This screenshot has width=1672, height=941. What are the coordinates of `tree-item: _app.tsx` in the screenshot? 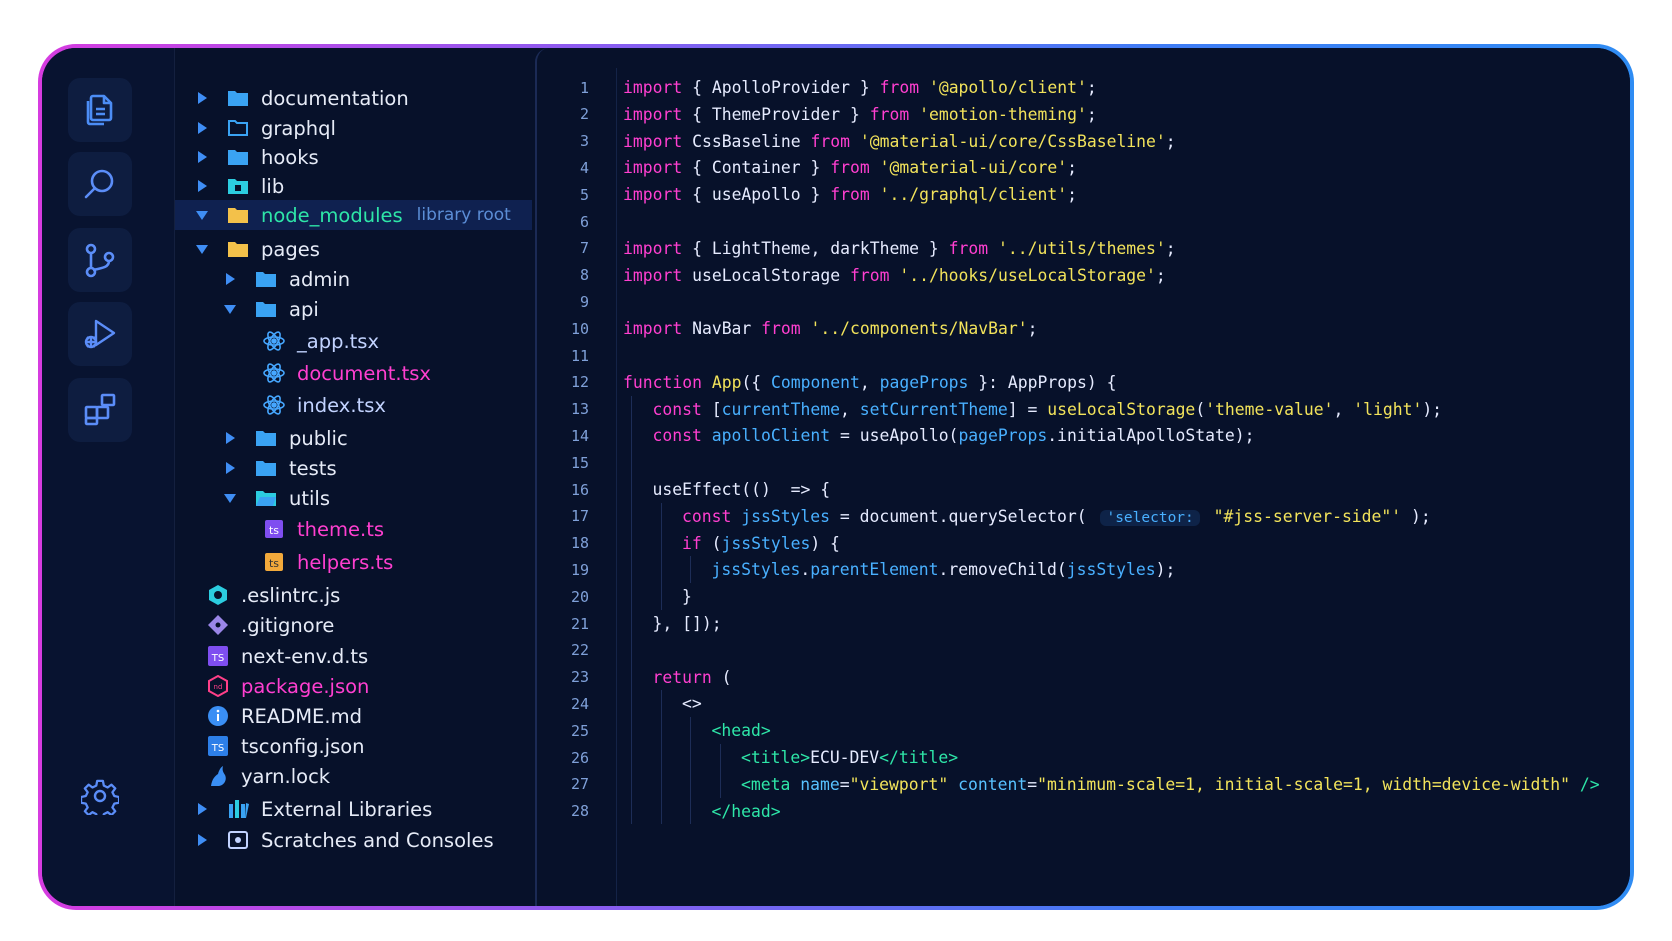 It's located at (353, 341).